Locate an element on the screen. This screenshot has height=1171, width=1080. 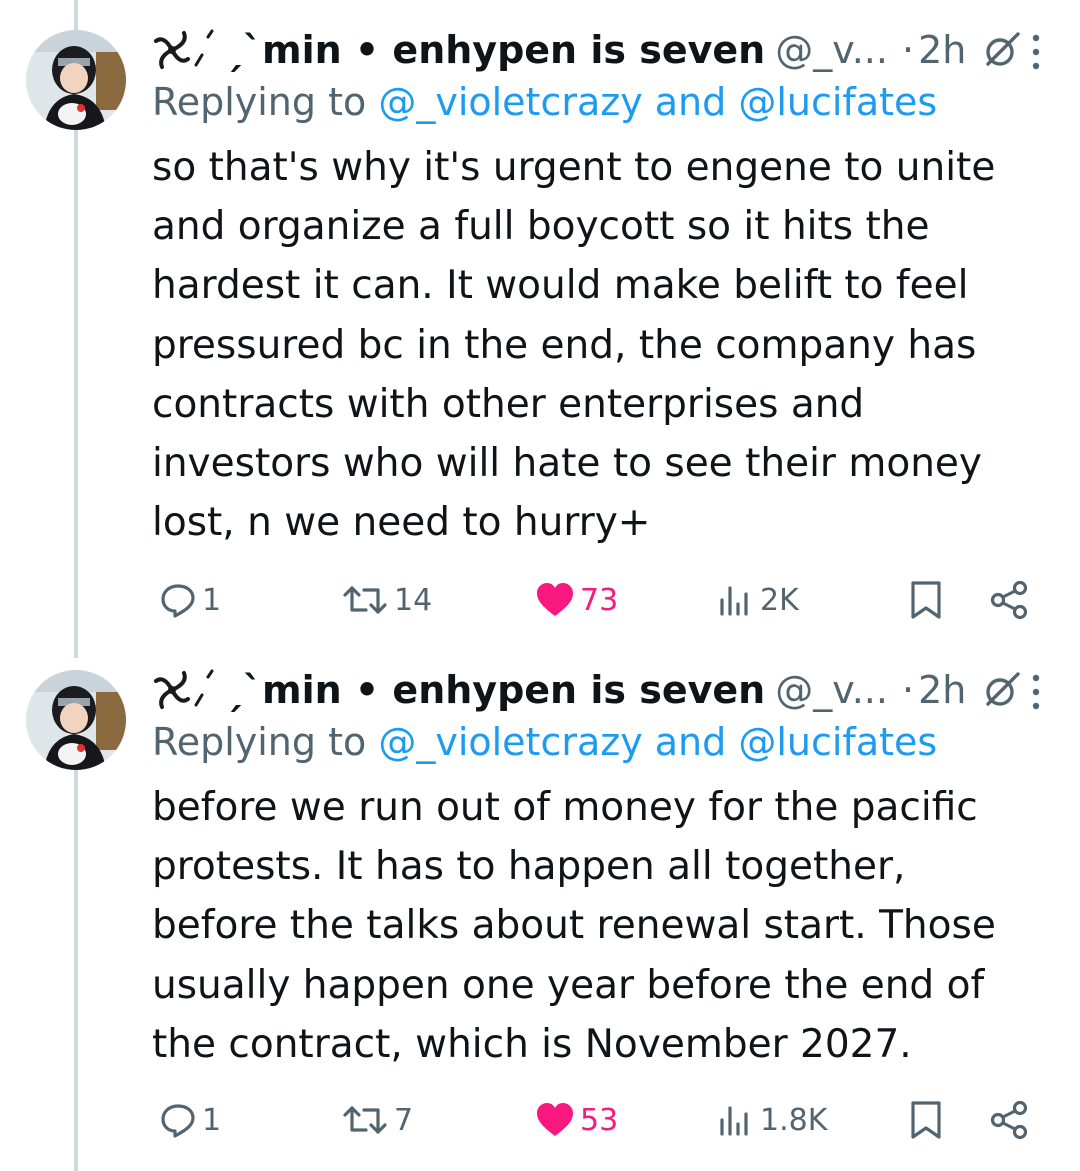
tweet-actions: 1 14 73 2K is located at coordinates (540, 600).